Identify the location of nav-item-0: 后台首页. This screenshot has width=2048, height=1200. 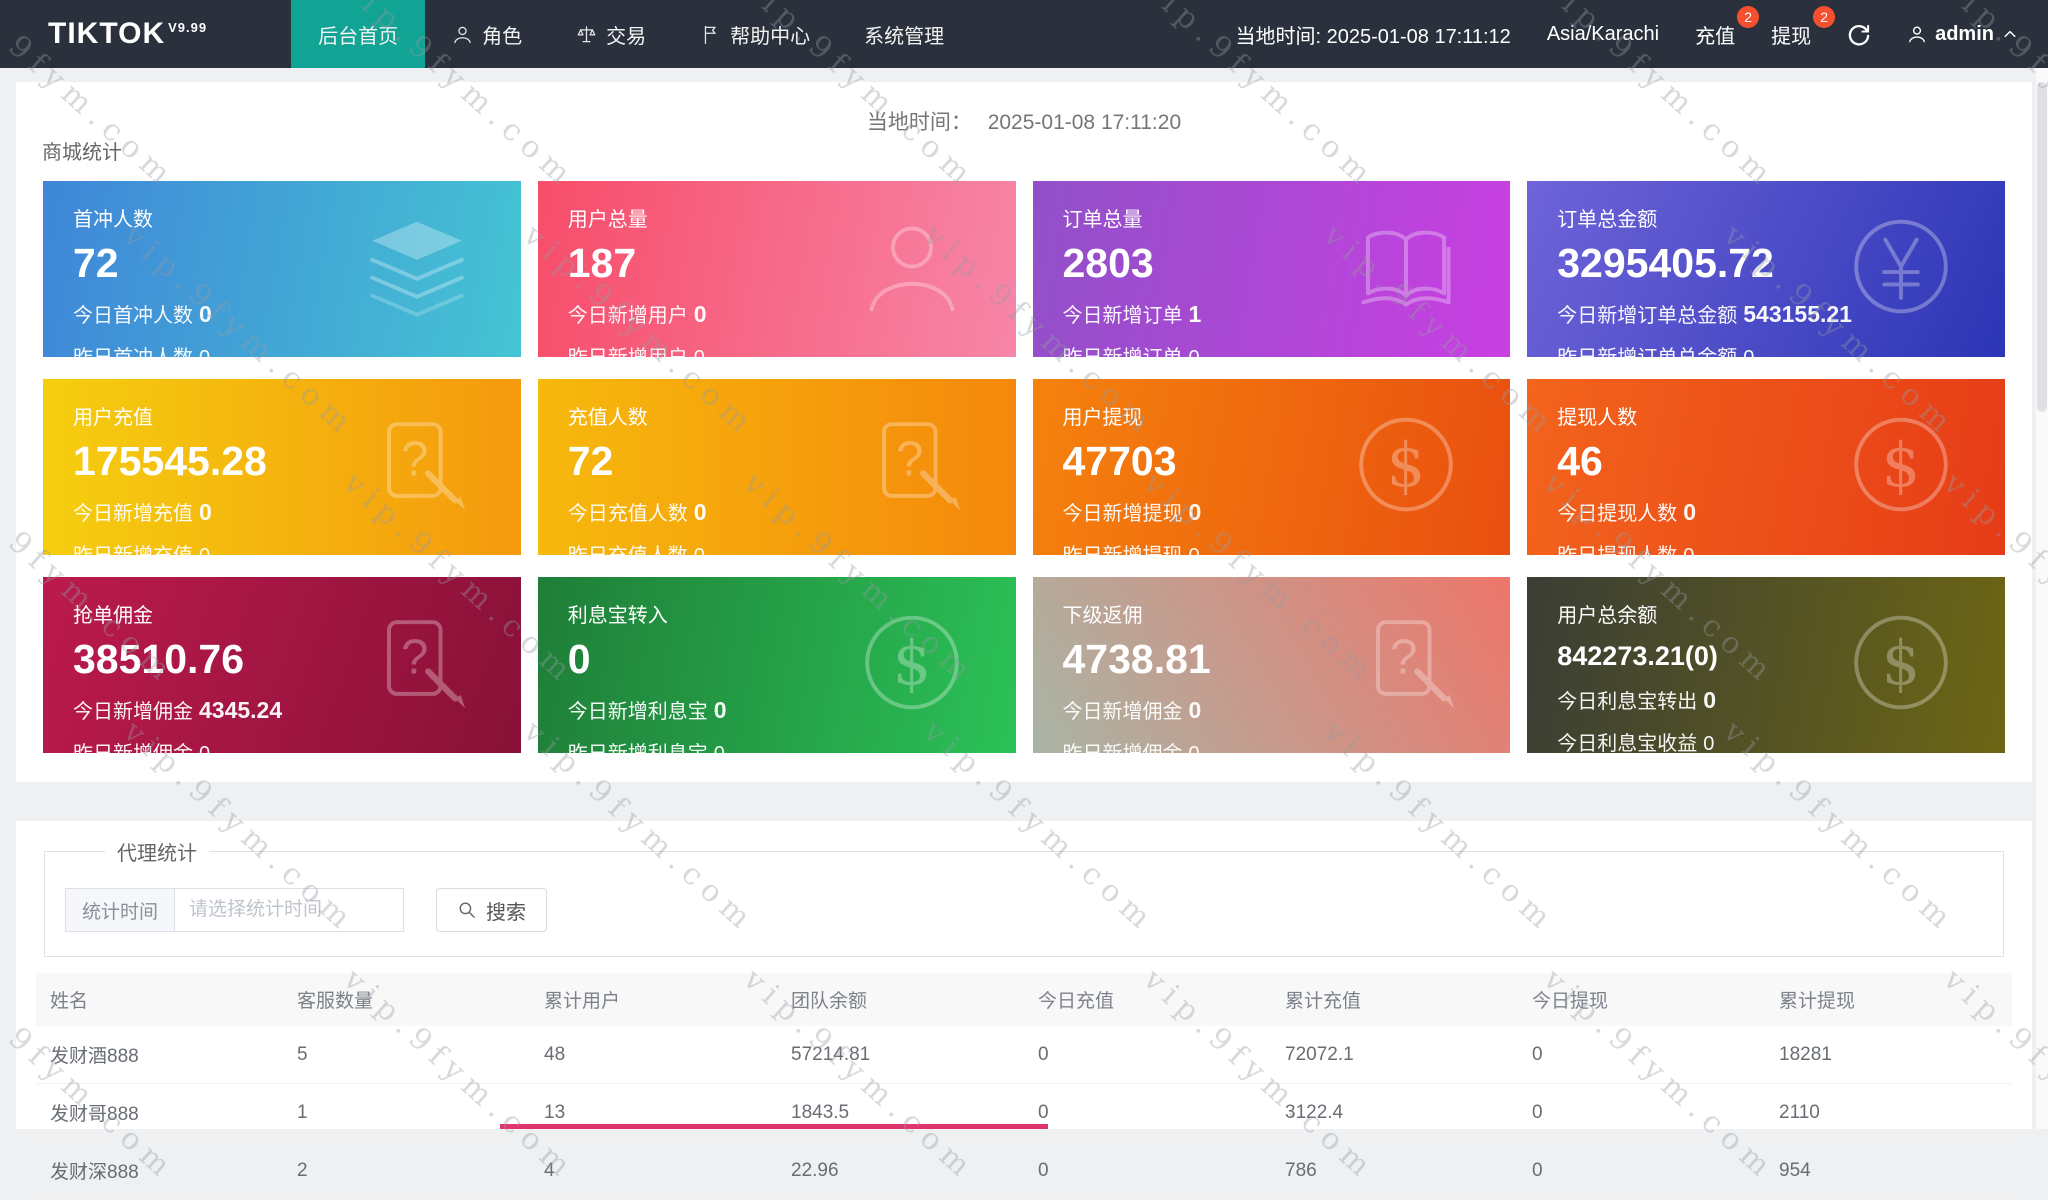
(358, 34).